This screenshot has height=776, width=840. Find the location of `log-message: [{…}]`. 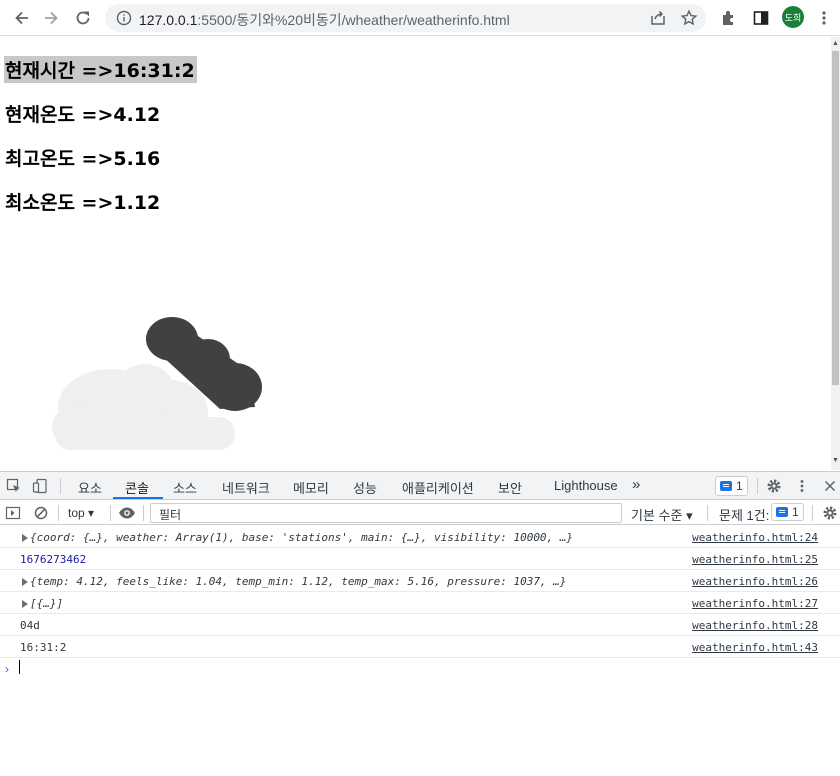

log-message: [{…}] is located at coordinates (47, 603).